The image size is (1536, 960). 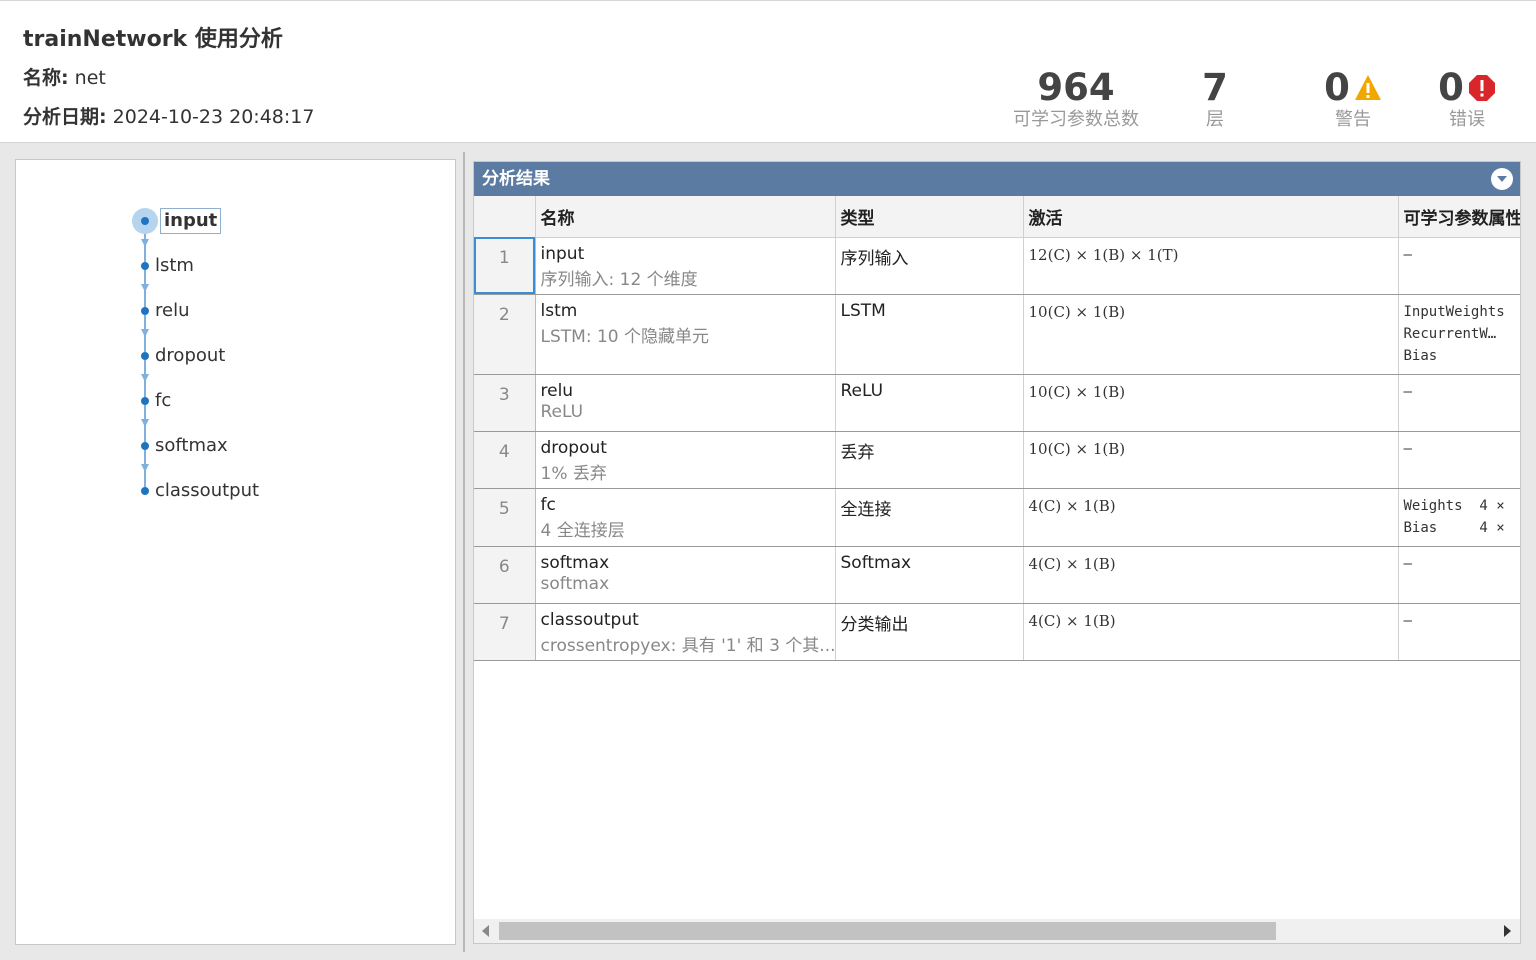 I want to click on table-header-row: 名称 类型 激活 可学习参数属性, so click(x=997, y=217).